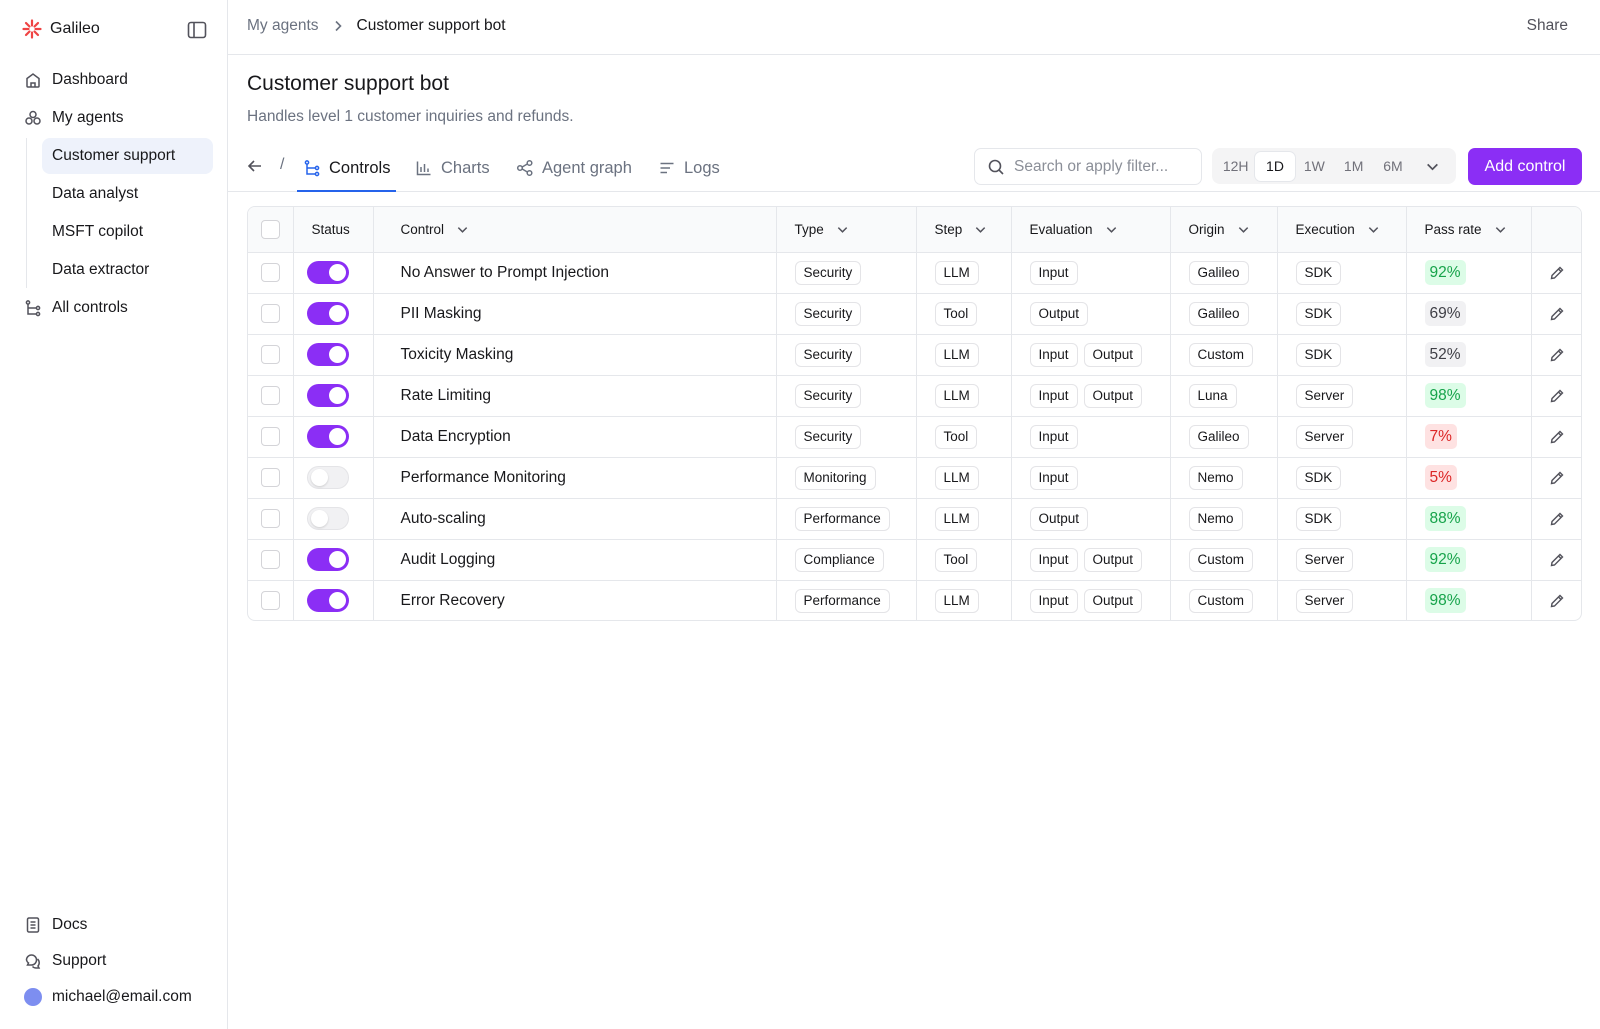 The image size is (1600, 1029). What do you see at coordinates (1342, 518) in the screenshot?
I see `execution-cell: SDK` at bounding box center [1342, 518].